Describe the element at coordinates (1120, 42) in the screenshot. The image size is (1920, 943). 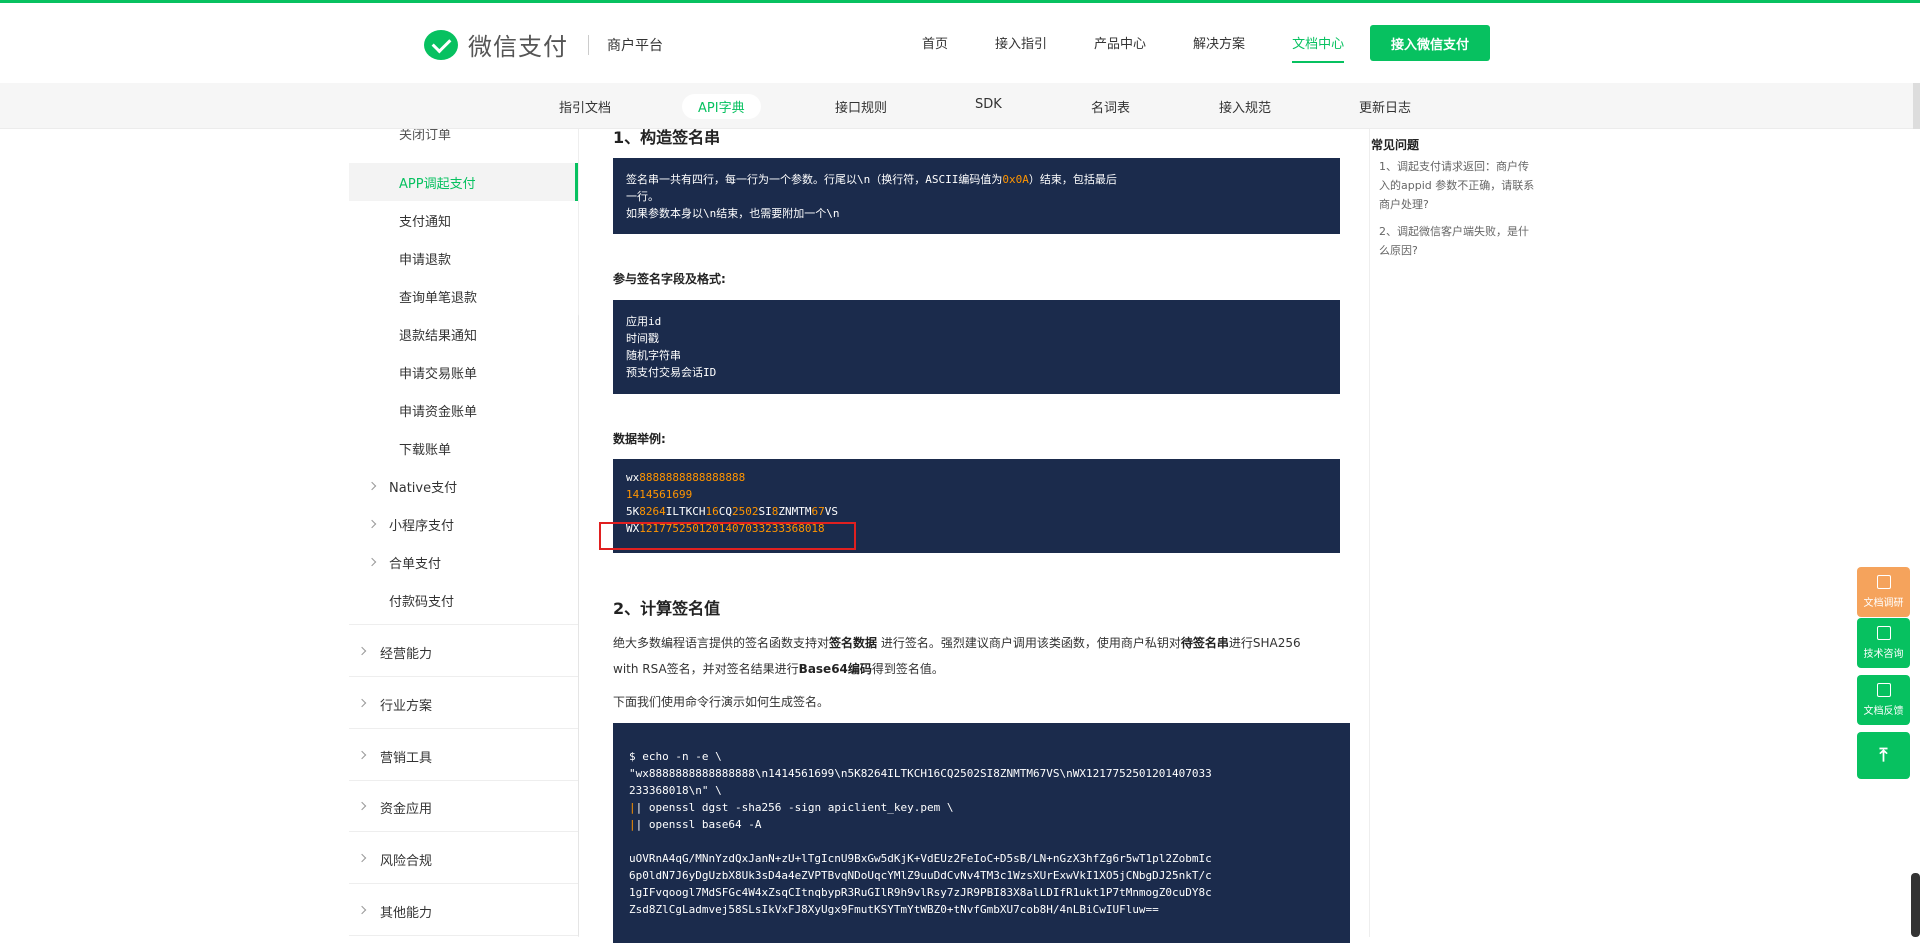
I see `nav-products: 产品中心` at that location.